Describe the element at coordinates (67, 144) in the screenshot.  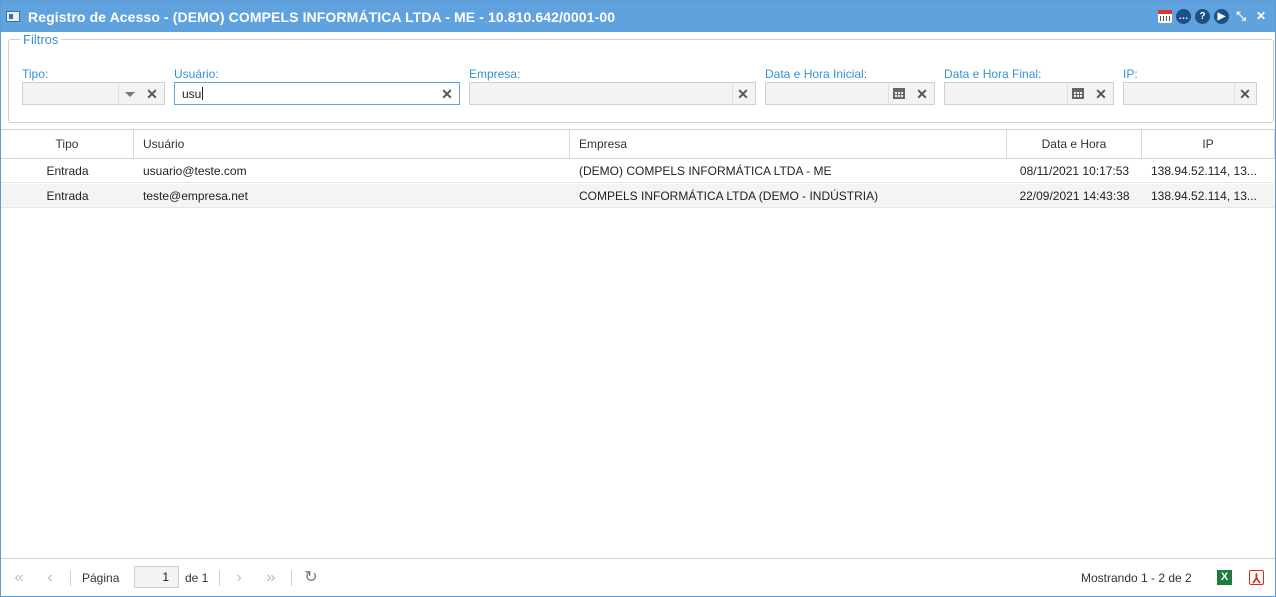
I see `column-header-tipo: Tipo` at that location.